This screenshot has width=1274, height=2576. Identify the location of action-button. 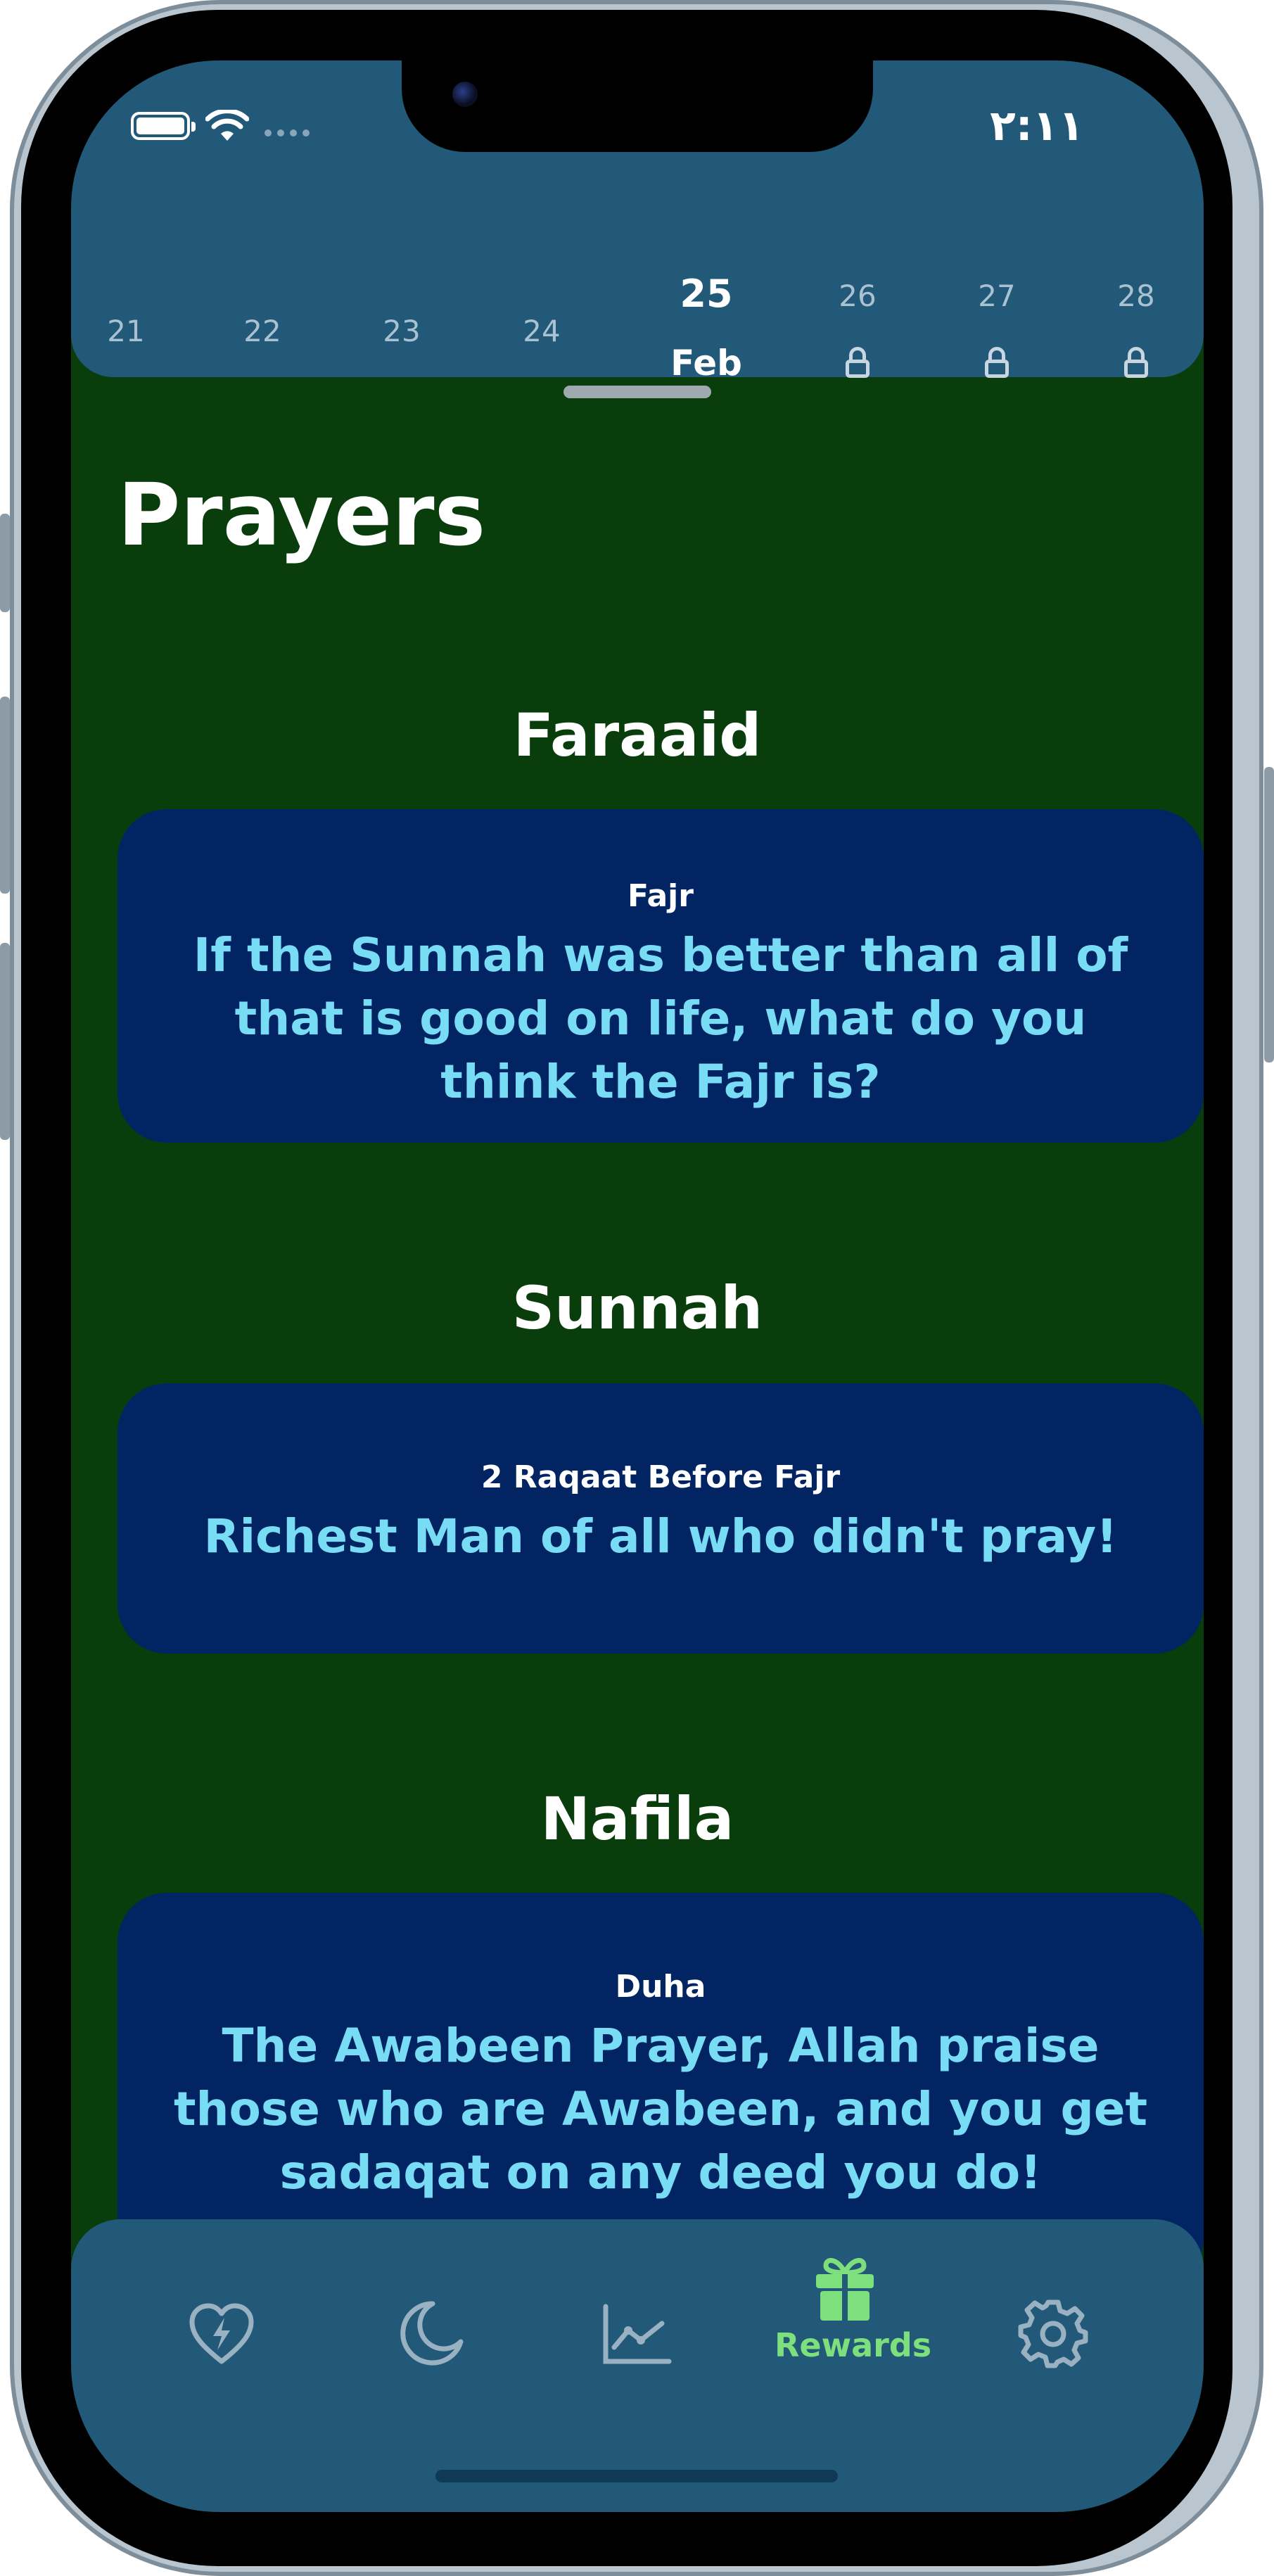
(5, 563).